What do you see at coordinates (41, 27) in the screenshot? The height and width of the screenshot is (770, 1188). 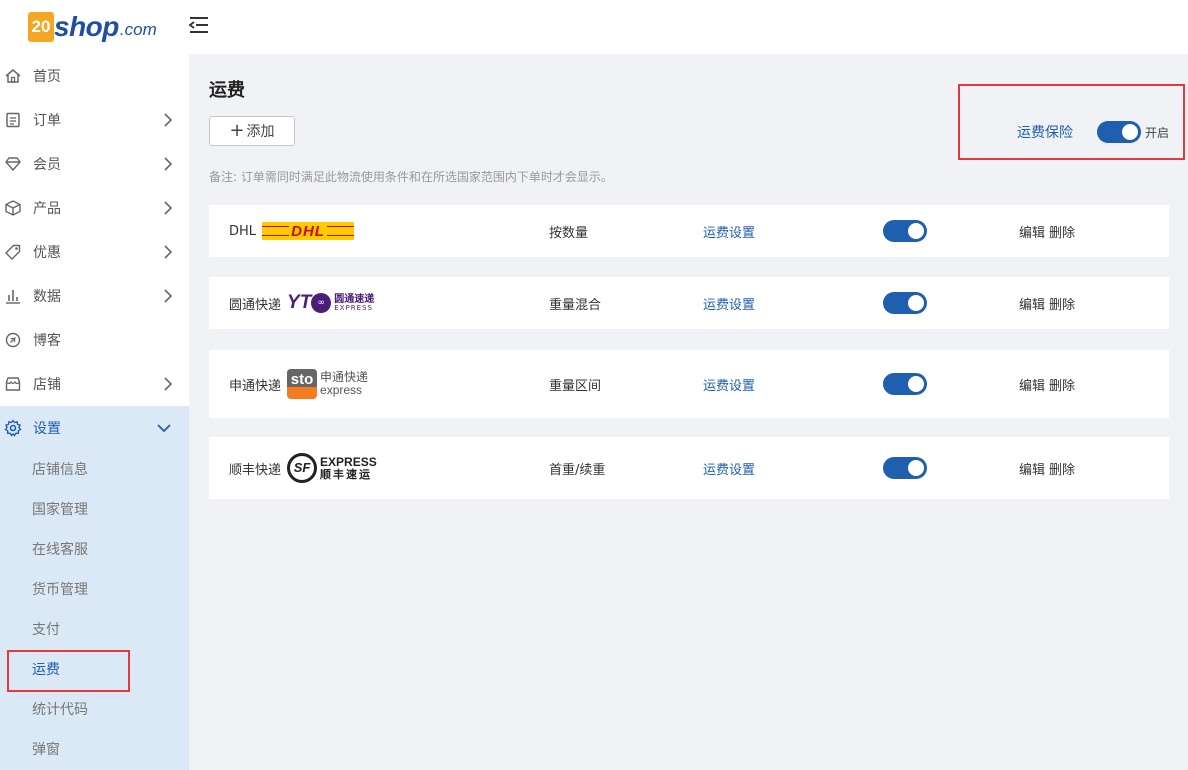 I see `logo-badge: 20` at bounding box center [41, 27].